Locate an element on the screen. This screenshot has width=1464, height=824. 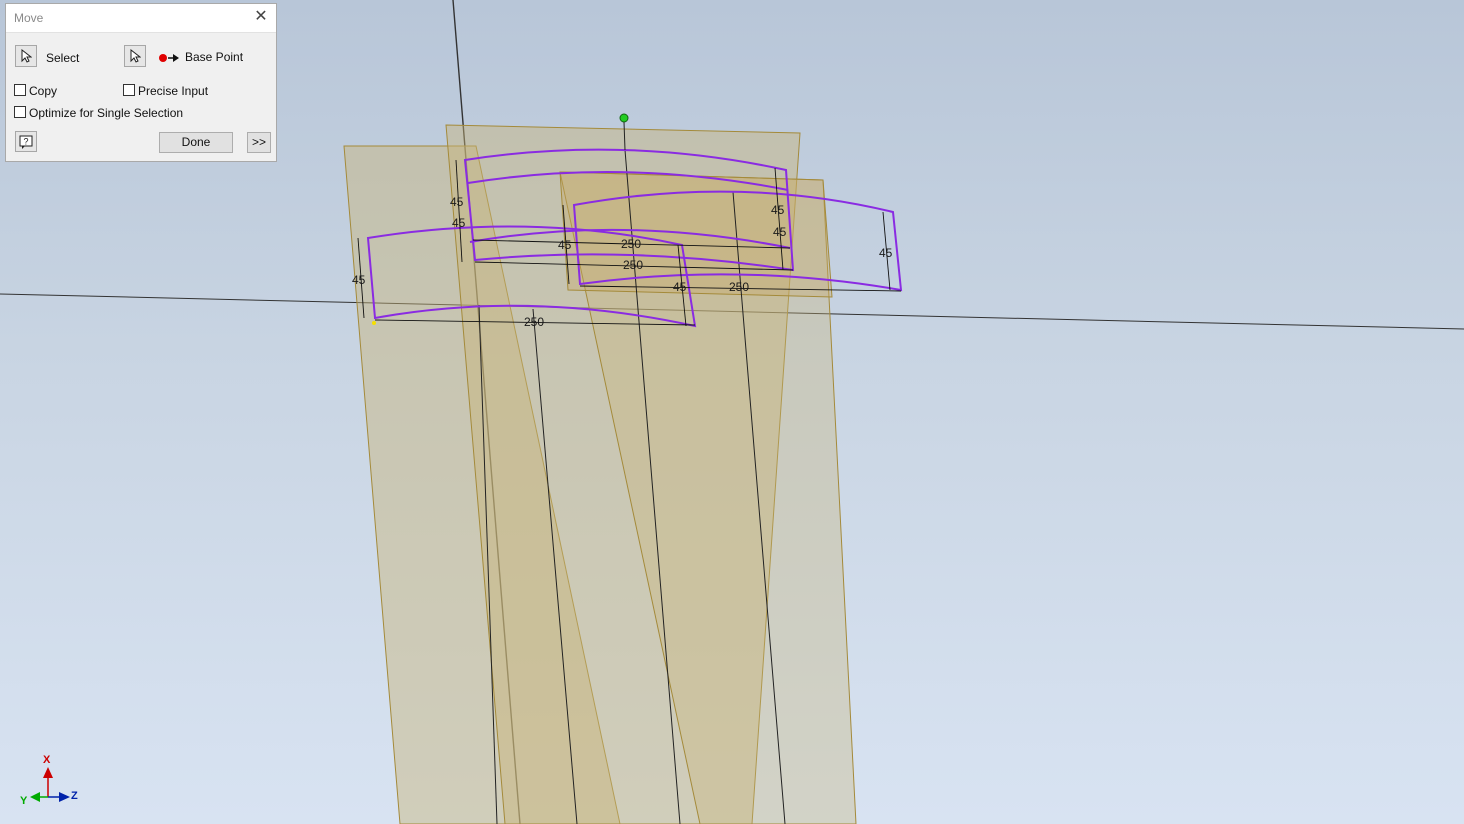
dialog-titlebar: Move ✕ is located at coordinates (141, 18).